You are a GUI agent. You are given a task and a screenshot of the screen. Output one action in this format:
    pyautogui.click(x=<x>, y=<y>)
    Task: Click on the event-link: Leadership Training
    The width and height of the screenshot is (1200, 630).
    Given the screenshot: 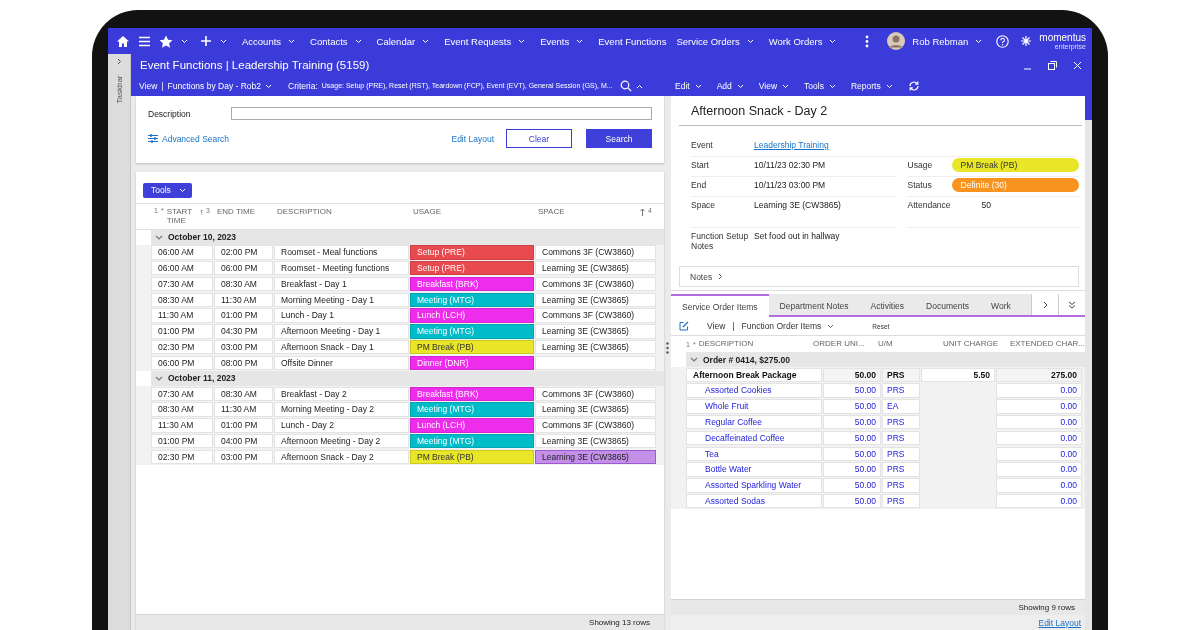 What is the action you would take?
    pyautogui.click(x=791, y=145)
    